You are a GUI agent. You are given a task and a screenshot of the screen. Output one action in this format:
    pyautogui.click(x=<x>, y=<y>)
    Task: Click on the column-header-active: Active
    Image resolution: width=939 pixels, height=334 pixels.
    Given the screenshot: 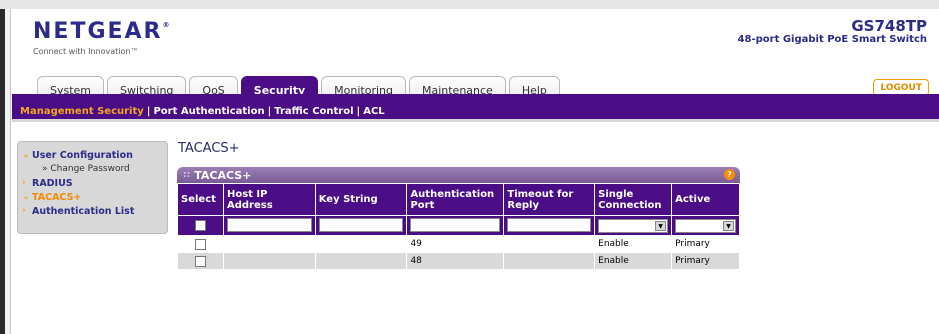 What is the action you would take?
    pyautogui.click(x=705, y=199)
    